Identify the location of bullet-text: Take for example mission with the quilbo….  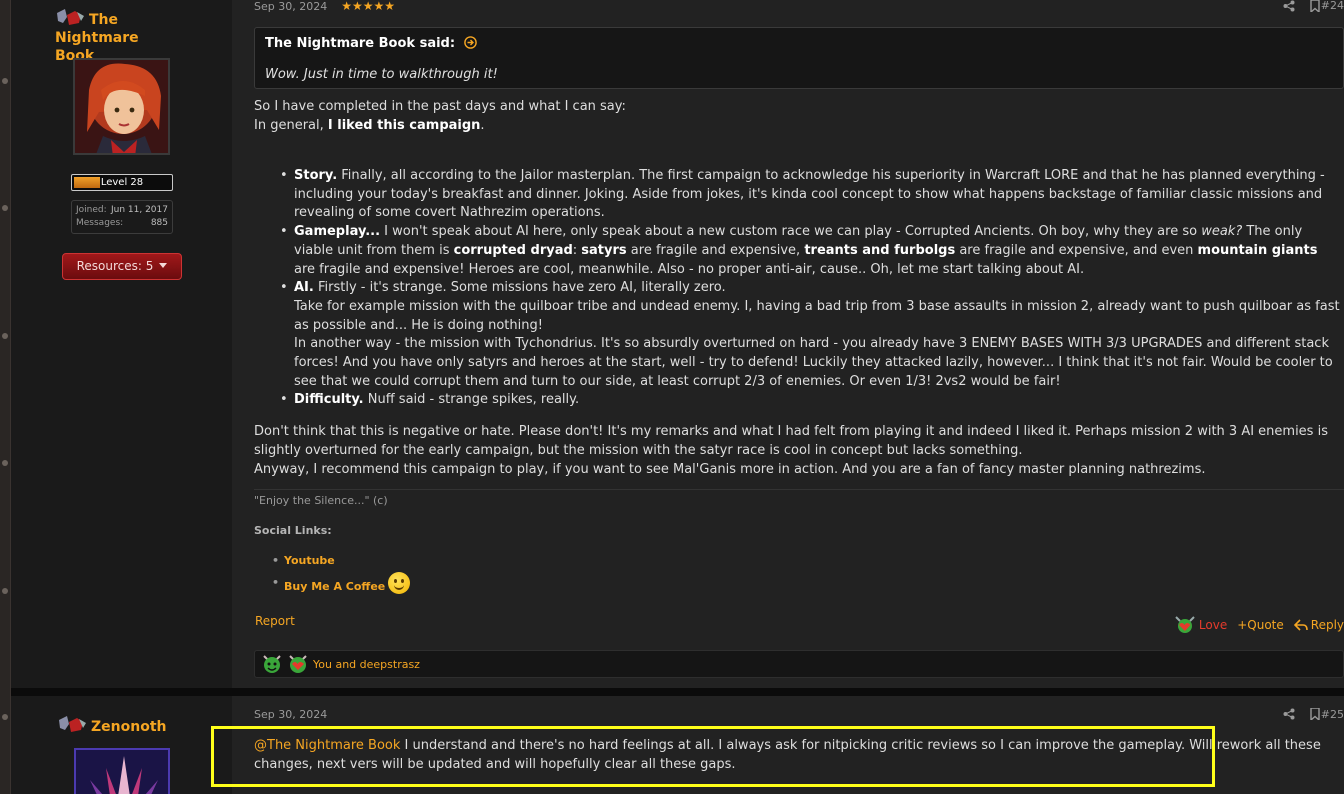
(817, 315).